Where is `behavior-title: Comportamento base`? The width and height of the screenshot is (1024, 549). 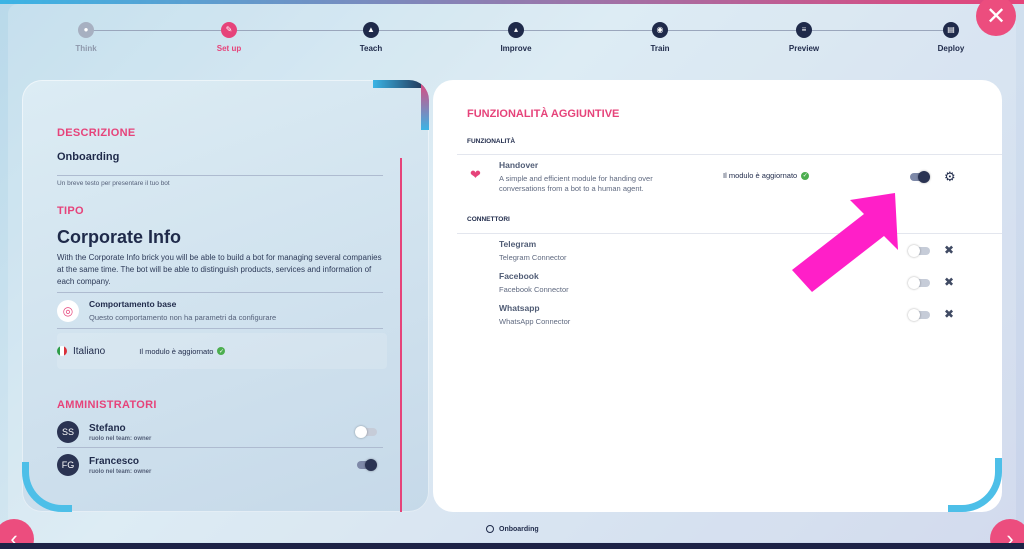 behavior-title: Comportamento base is located at coordinates (133, 304).